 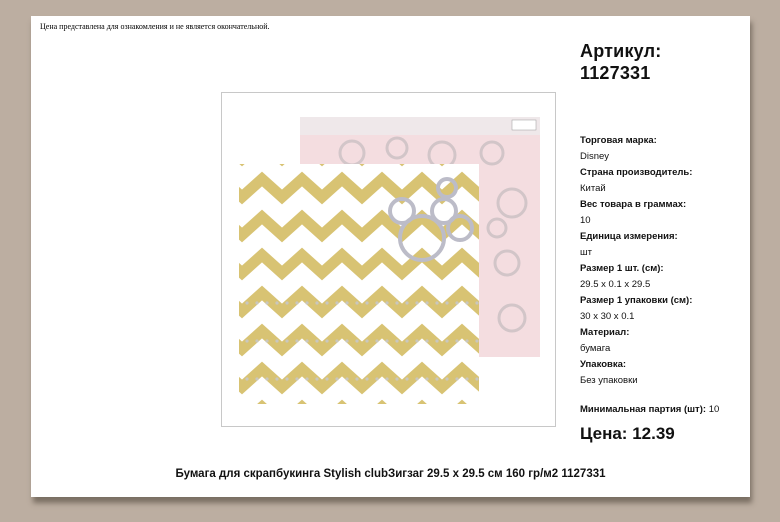 I want to click on spec-value: шт, so click(x=586, y=252).